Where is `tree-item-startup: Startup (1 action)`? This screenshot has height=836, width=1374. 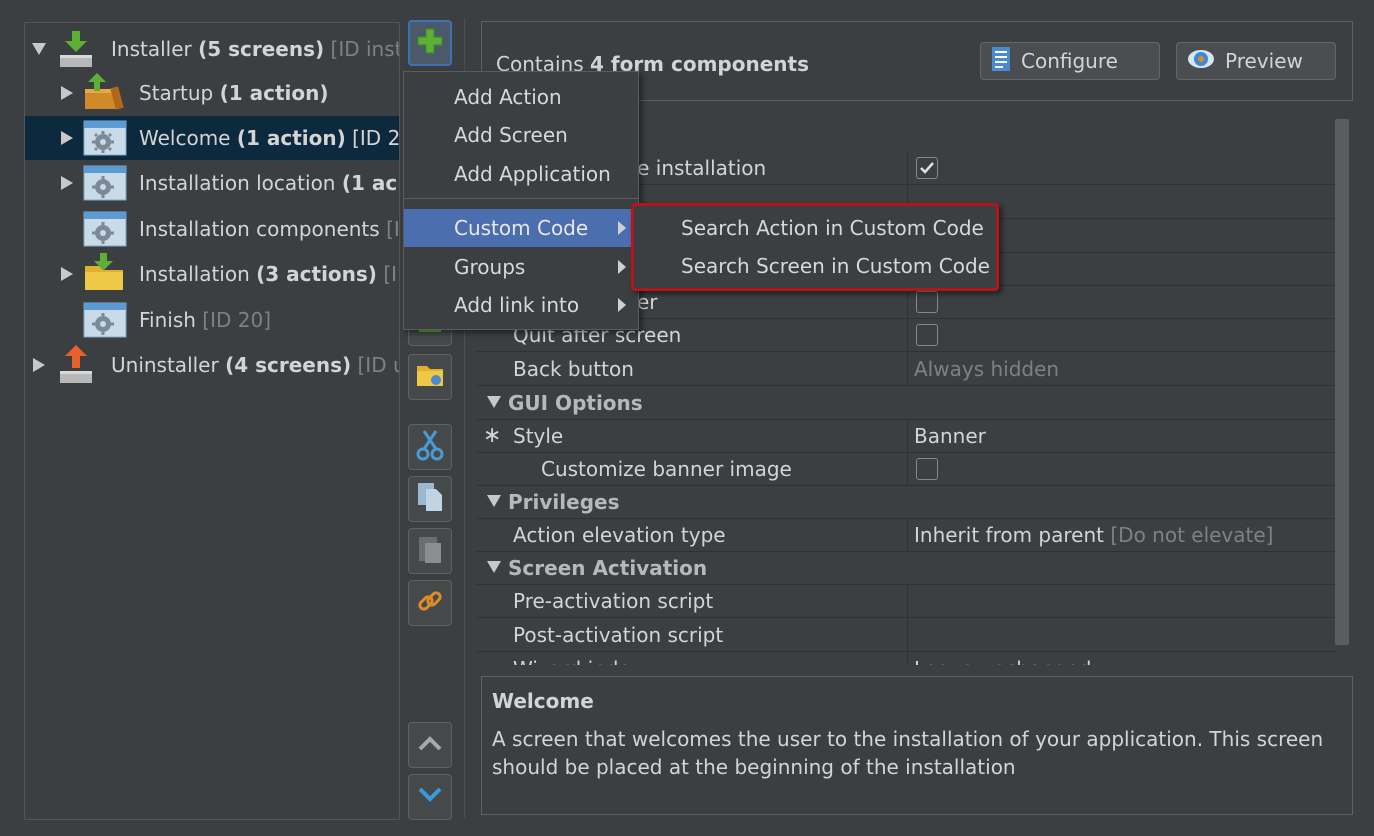
tree-item-startup: Startup (1 action) is located at coordinates (212, 93).